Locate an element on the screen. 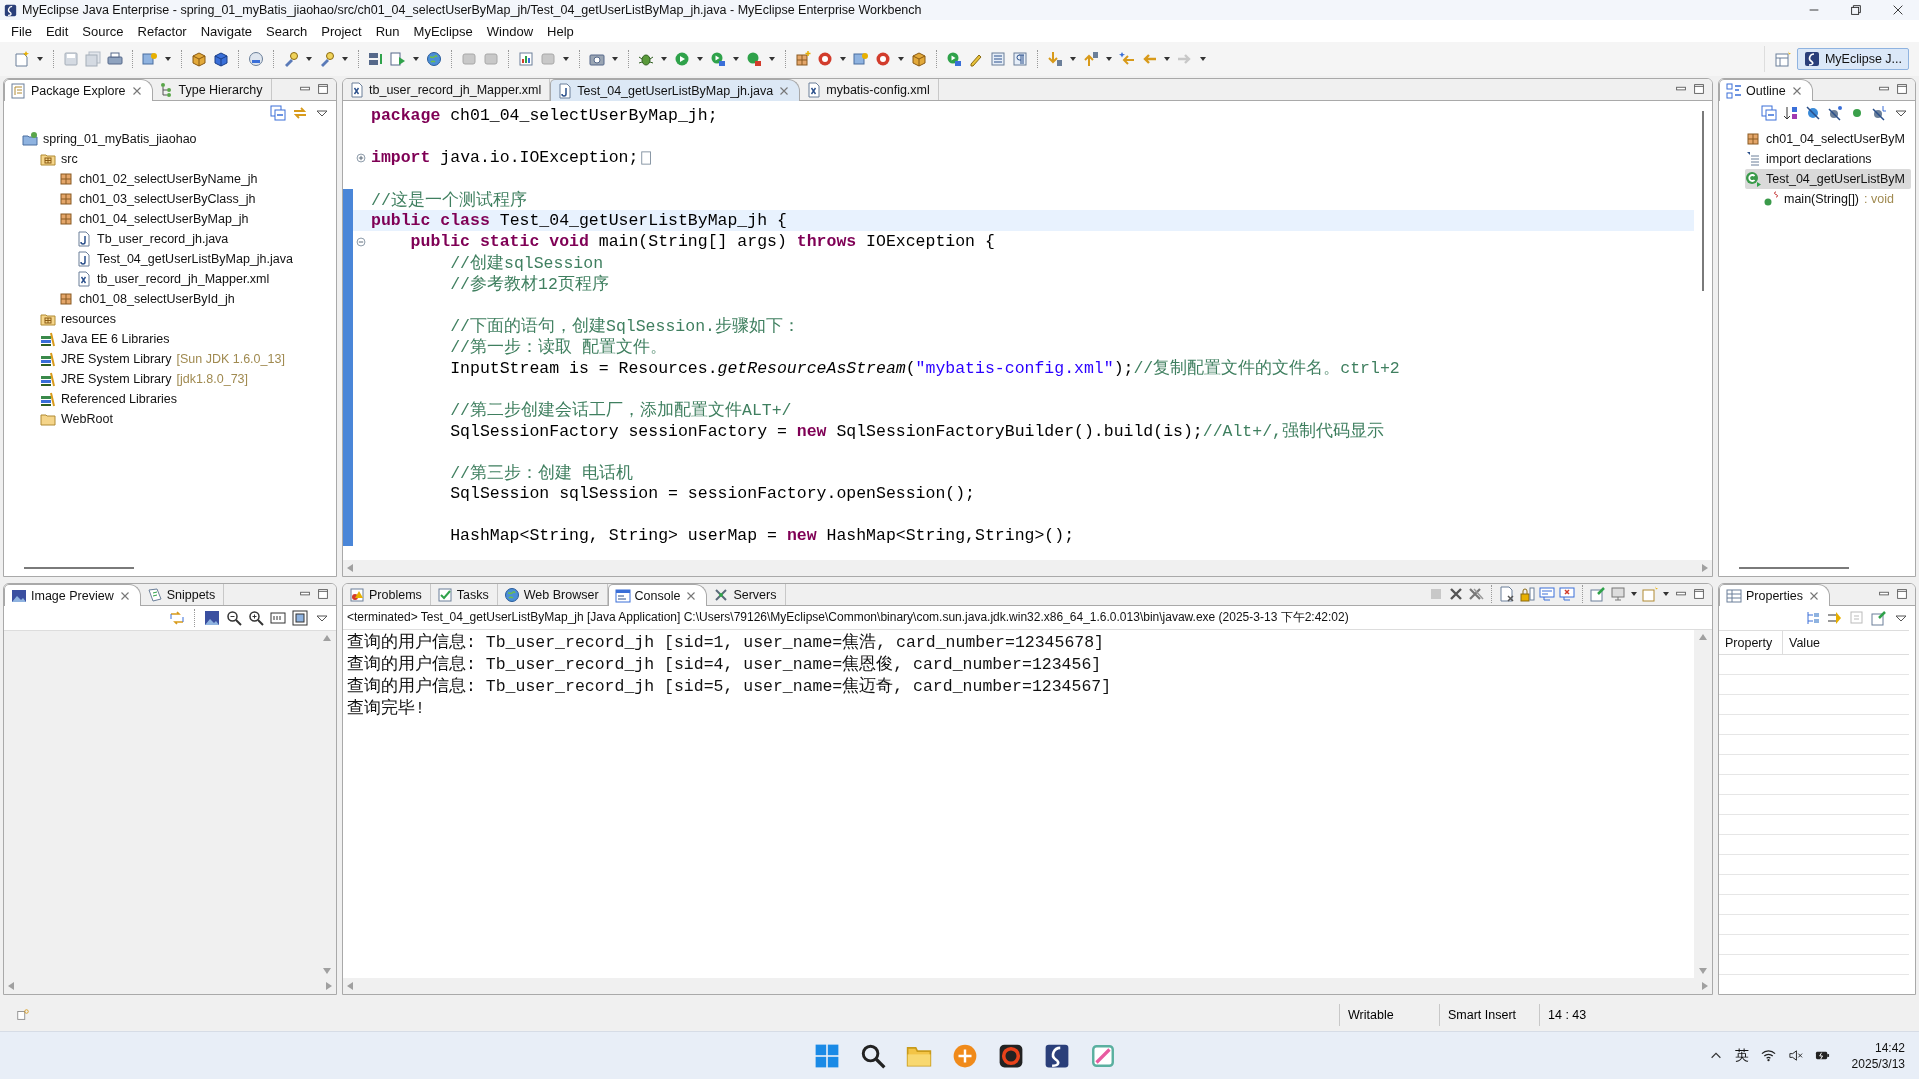 The height and width of the screenshot is (1079, 1919). menu-item: Navigate is located at coordinates (226, 31).